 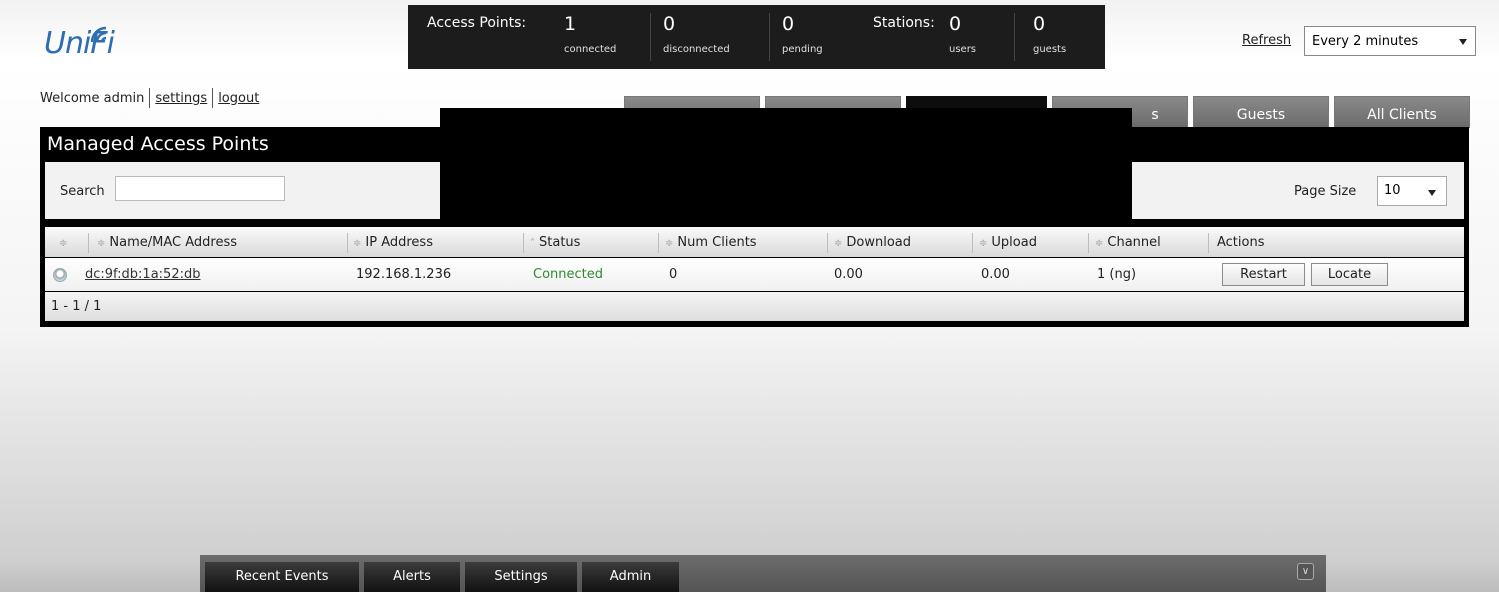 I want to click on settings-link: settings, so click(x=181, y=98).